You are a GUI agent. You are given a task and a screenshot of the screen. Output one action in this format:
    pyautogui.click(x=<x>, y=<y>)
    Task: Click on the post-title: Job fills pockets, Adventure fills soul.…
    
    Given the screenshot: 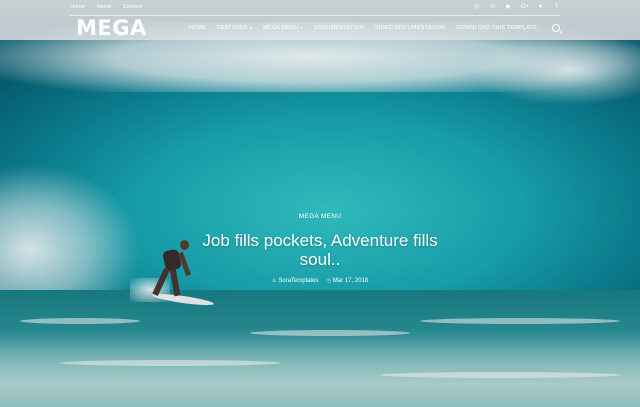 What is the action you would take?
    pyautogui.click(x=320, y=250)
    